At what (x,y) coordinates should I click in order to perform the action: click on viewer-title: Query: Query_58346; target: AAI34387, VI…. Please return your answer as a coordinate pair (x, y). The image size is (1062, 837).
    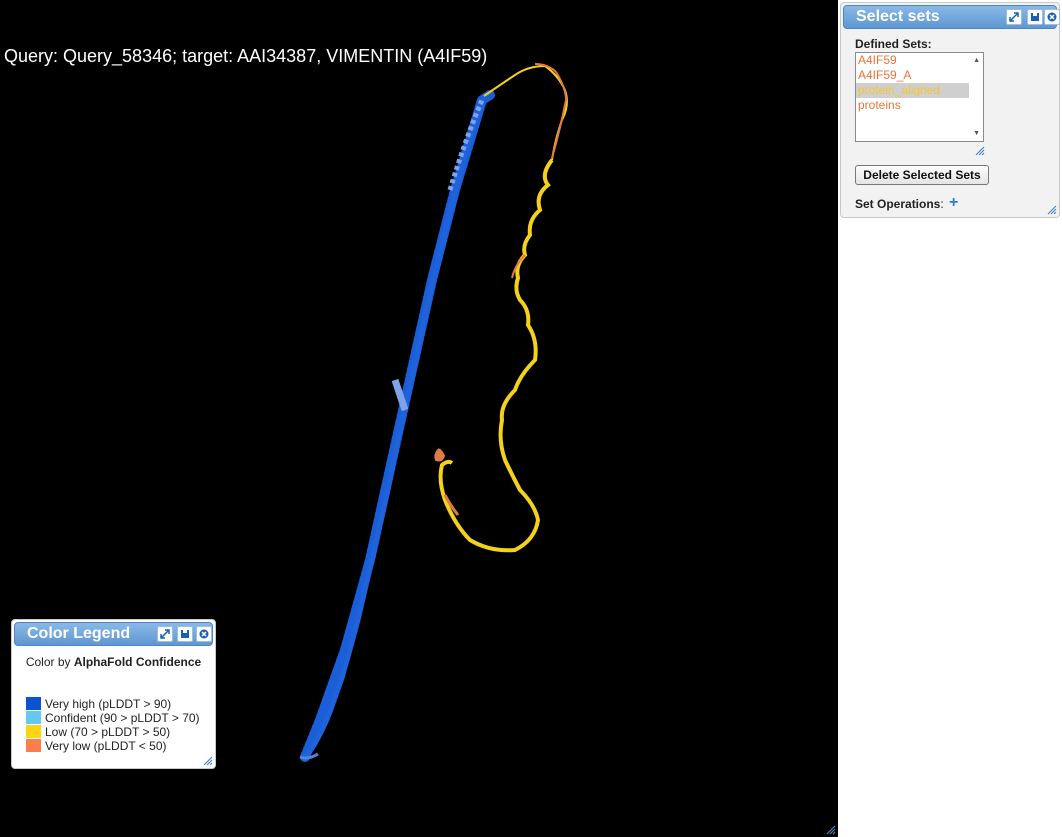
    Looking at the image, I should click on (246, 56).